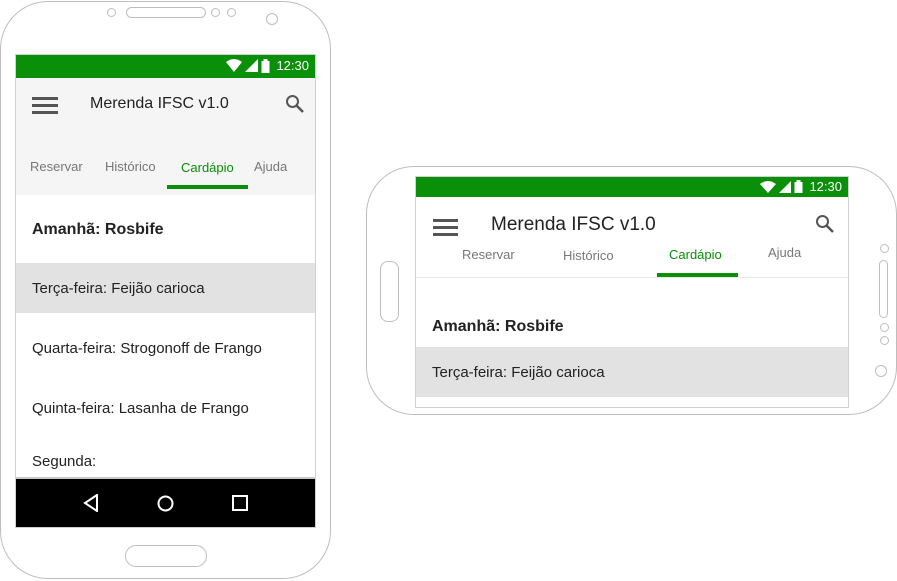  Describe the element at coordinates (165, 230) in the screenshot. I see `list-item-tomorrow: Amanhã: Rosbife` at that location.